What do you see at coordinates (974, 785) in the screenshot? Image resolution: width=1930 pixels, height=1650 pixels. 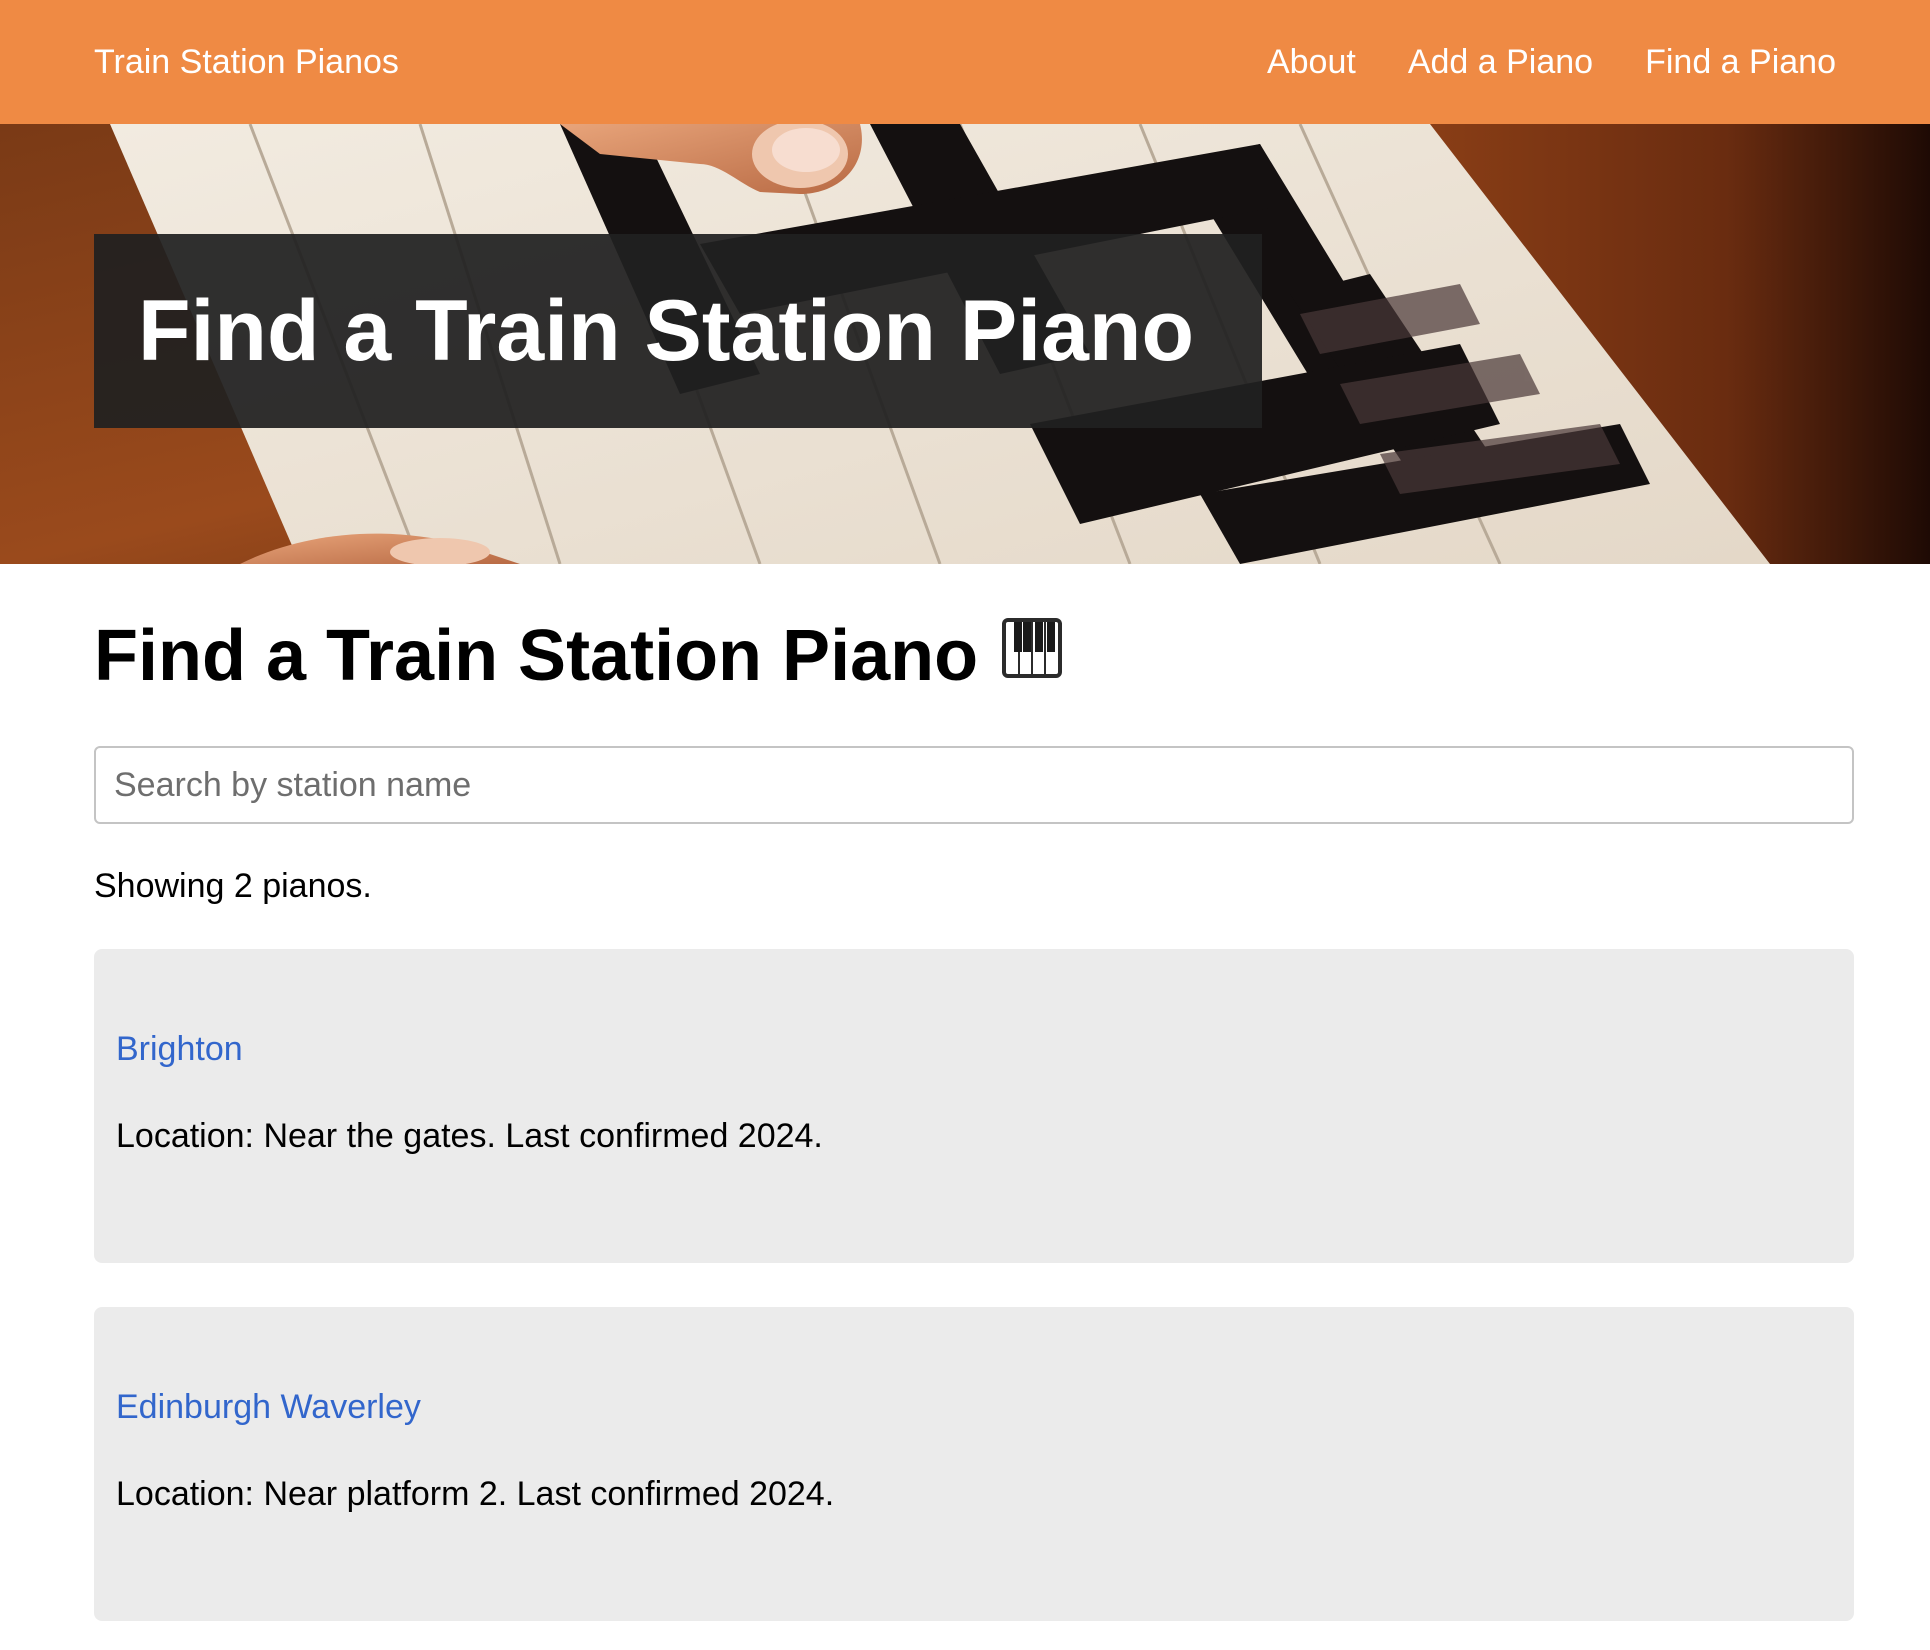 I see `station-search-input` at bounding box center [974, 785].